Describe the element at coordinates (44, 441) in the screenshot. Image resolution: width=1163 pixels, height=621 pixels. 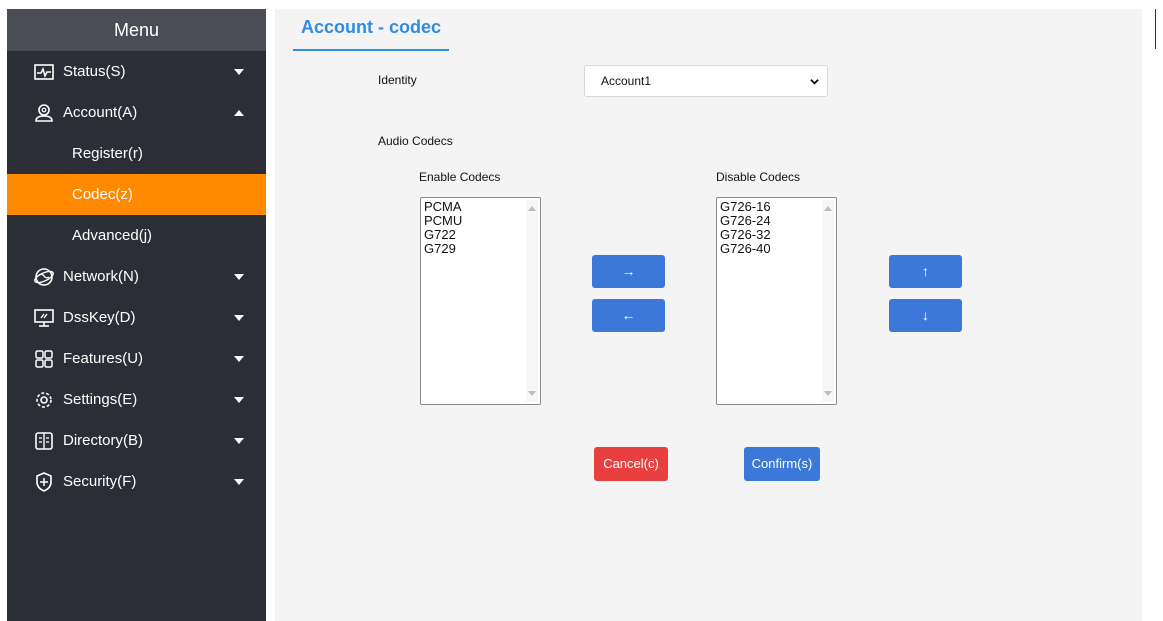
I see `directory-icon` at that location.